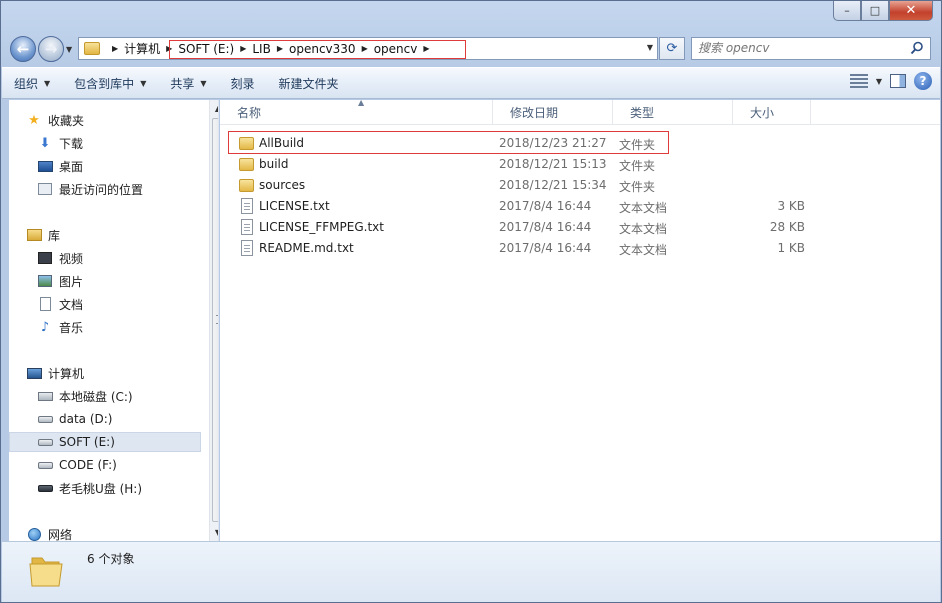  What do you see at coordinates (520, 185) in the screenshot?
I see `file-row-sources: sources 2018/12/21 15:34 文件夹` at bounding box center [520, 185].